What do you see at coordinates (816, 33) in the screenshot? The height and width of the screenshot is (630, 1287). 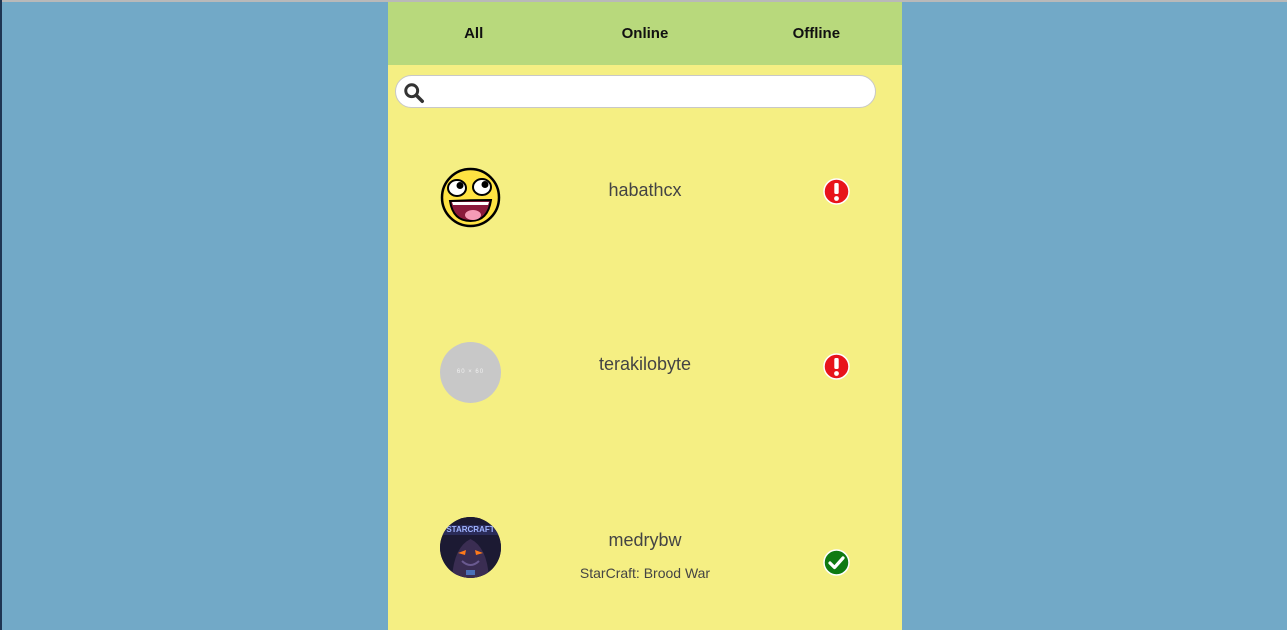 I see `tab-offline: Offline` at bounding box center [816, 33].